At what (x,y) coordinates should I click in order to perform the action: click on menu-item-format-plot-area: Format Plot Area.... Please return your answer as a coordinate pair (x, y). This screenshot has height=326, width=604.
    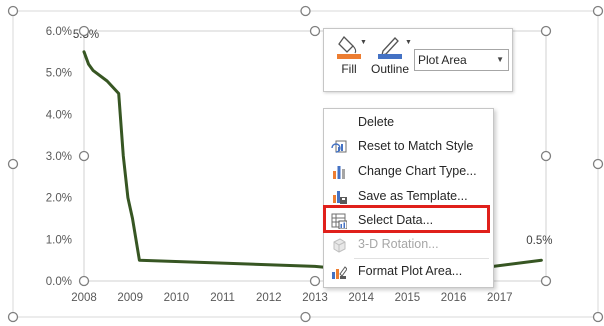
    Looking at the image, I should click on (408, 271).